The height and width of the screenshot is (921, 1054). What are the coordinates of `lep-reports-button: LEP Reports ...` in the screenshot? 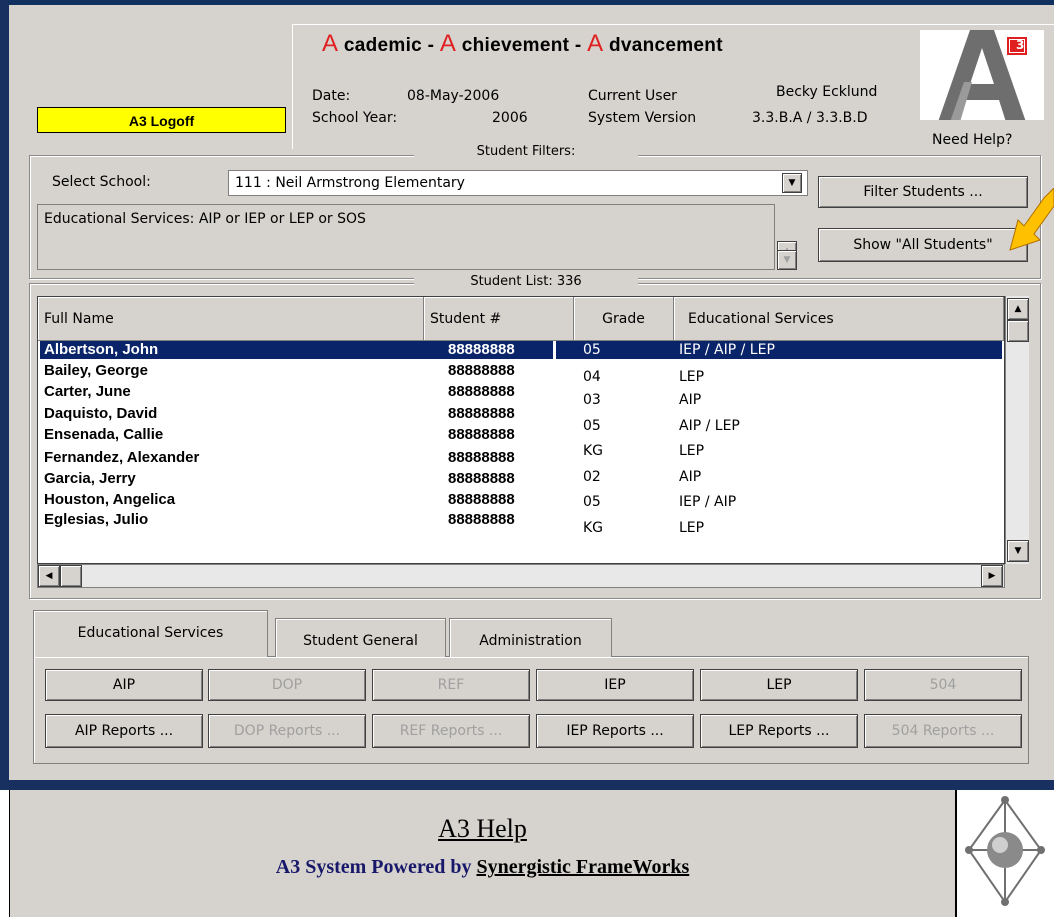 It's located at (779, 731).